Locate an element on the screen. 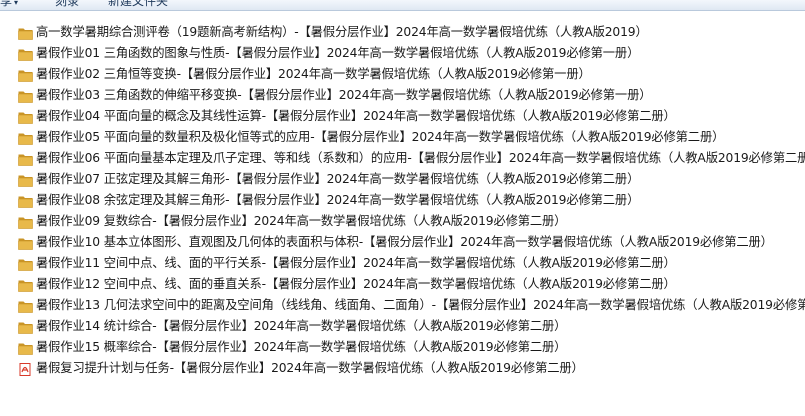 Image resolution: width=805 pixels, height=416 pixels. share-menu-button: 享 ▾ is located at coordinates (9, 4).